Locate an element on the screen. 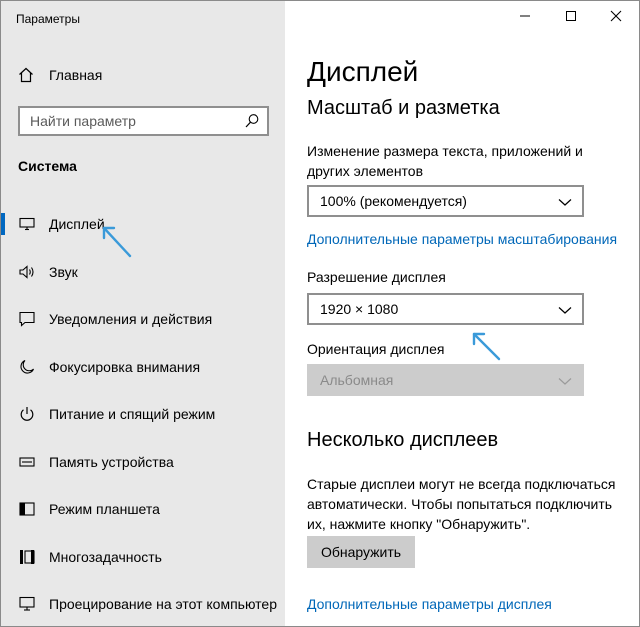  multi-display-section-title: Несколько дисплеев is located at coordinates (403, 440).